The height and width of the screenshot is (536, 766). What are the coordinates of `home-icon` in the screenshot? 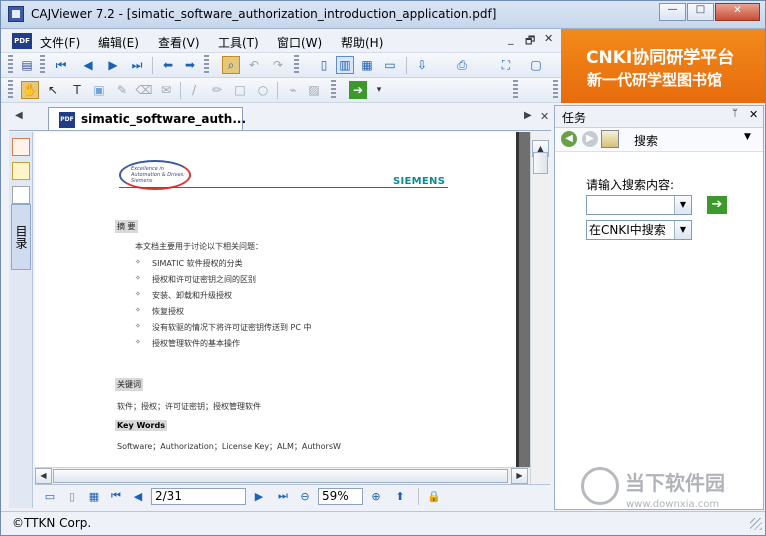 It's located at (610, 139).